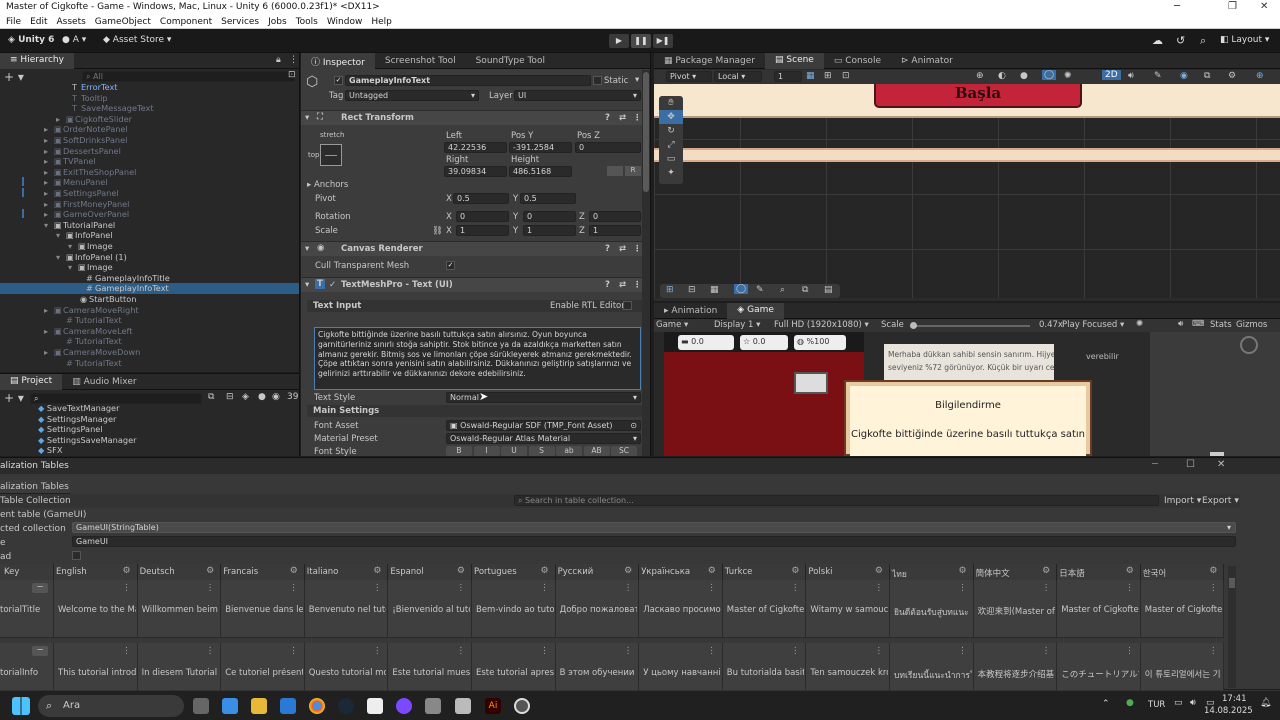 This screenshot has height=720, width=1280. What do you see at coordinates (1232, 76) in the screenshot?
I see `tools-icon: ⚙` at bounding box center [1232, 76].